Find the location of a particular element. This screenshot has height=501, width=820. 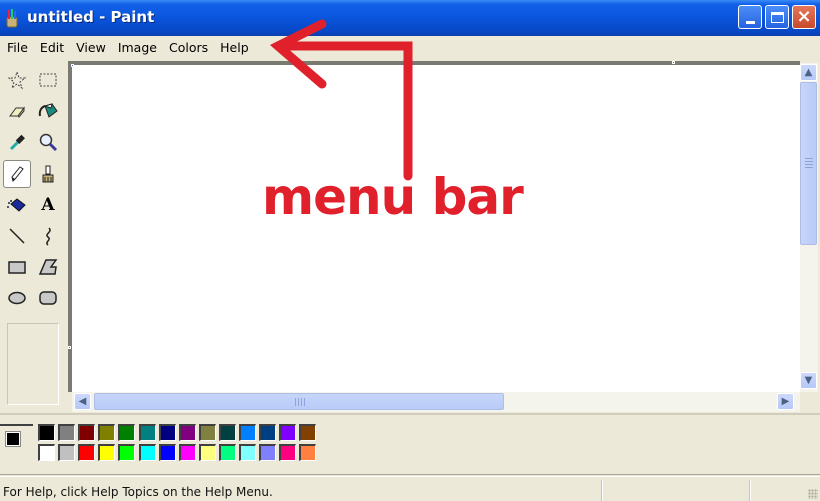

tool-rectangle is located at coordinates (17, 267).